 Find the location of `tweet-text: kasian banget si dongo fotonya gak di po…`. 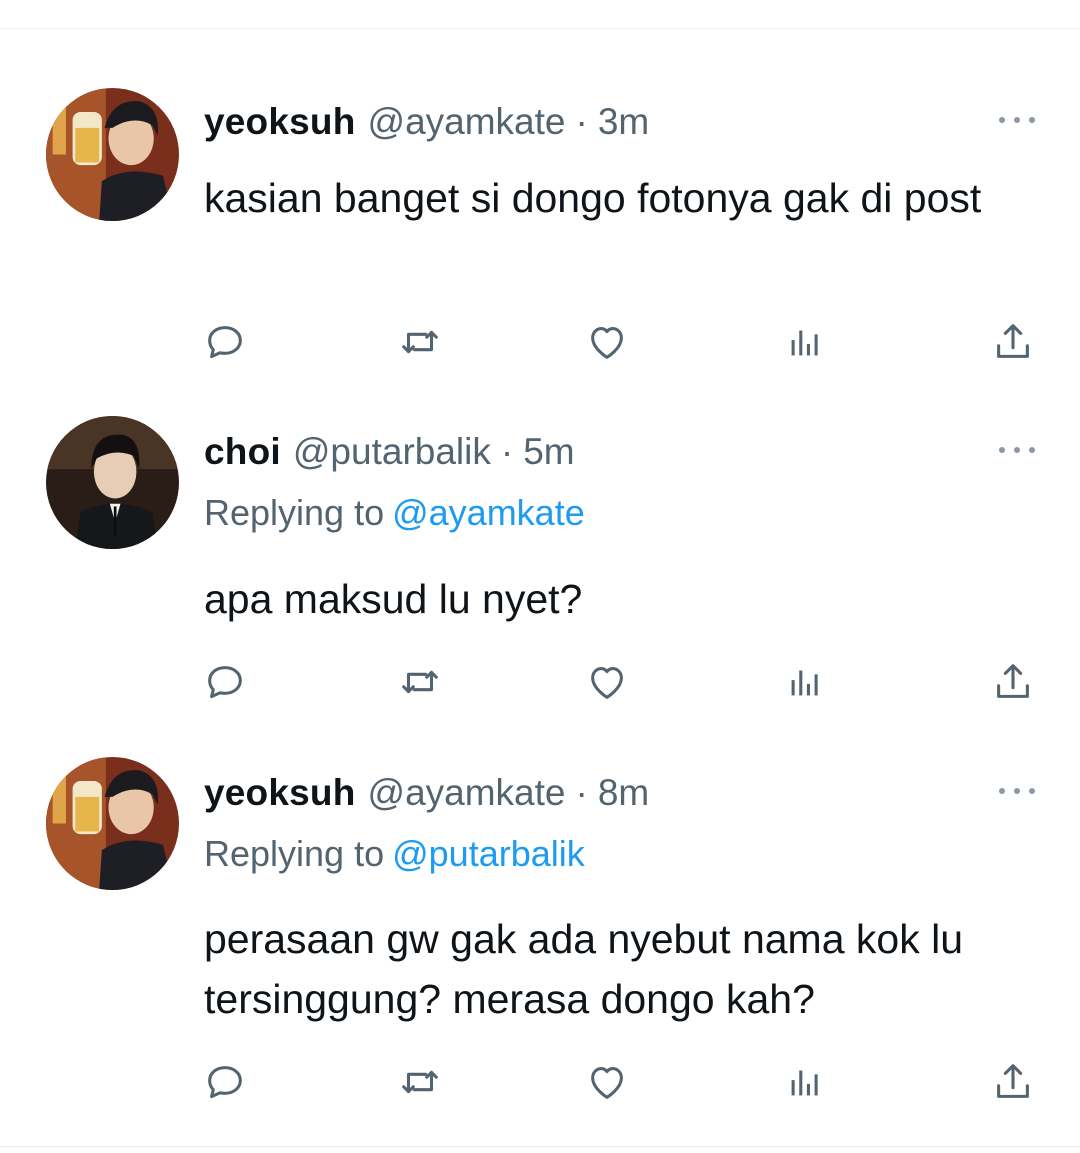

tweet-text: kasian banget si dongo fotonya gak di po… is located at coordinates (593, 198).